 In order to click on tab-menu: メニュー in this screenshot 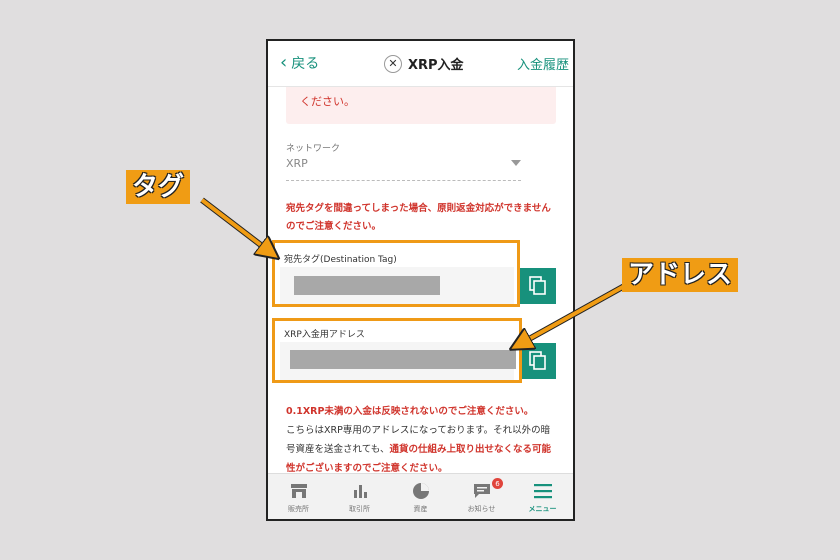, I will do `click(542, 496)`.